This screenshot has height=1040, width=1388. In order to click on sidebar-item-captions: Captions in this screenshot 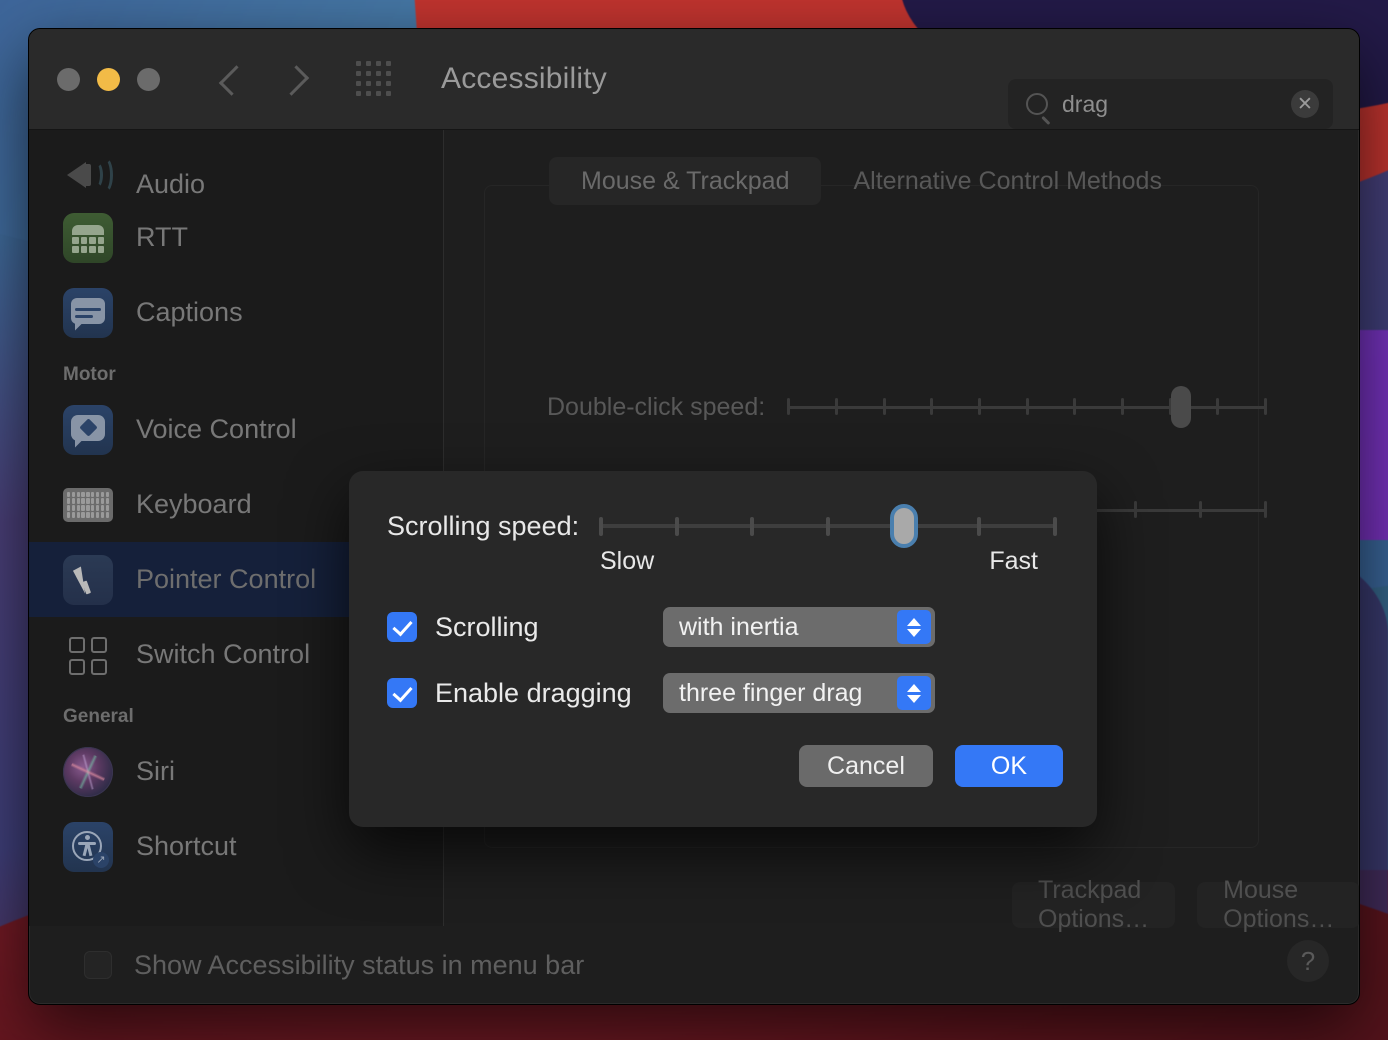, I will do `click(236, 312)`.